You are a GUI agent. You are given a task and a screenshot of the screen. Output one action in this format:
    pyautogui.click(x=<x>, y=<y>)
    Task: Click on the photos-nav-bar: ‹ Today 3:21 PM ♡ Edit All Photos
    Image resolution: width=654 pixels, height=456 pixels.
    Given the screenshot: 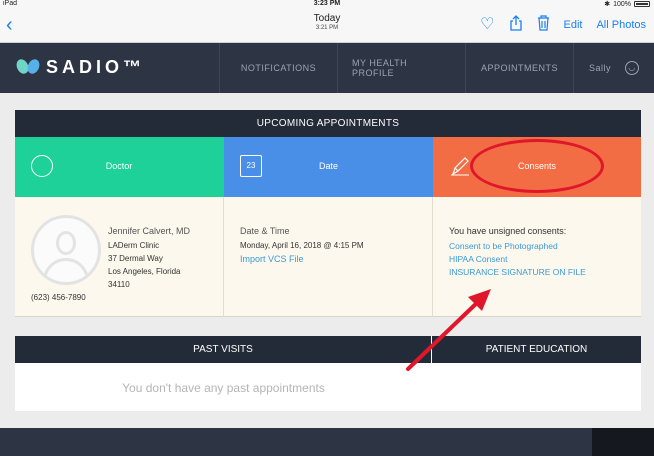 What is the action you would take?
    pyautogui.click(x=327, y=26)
    